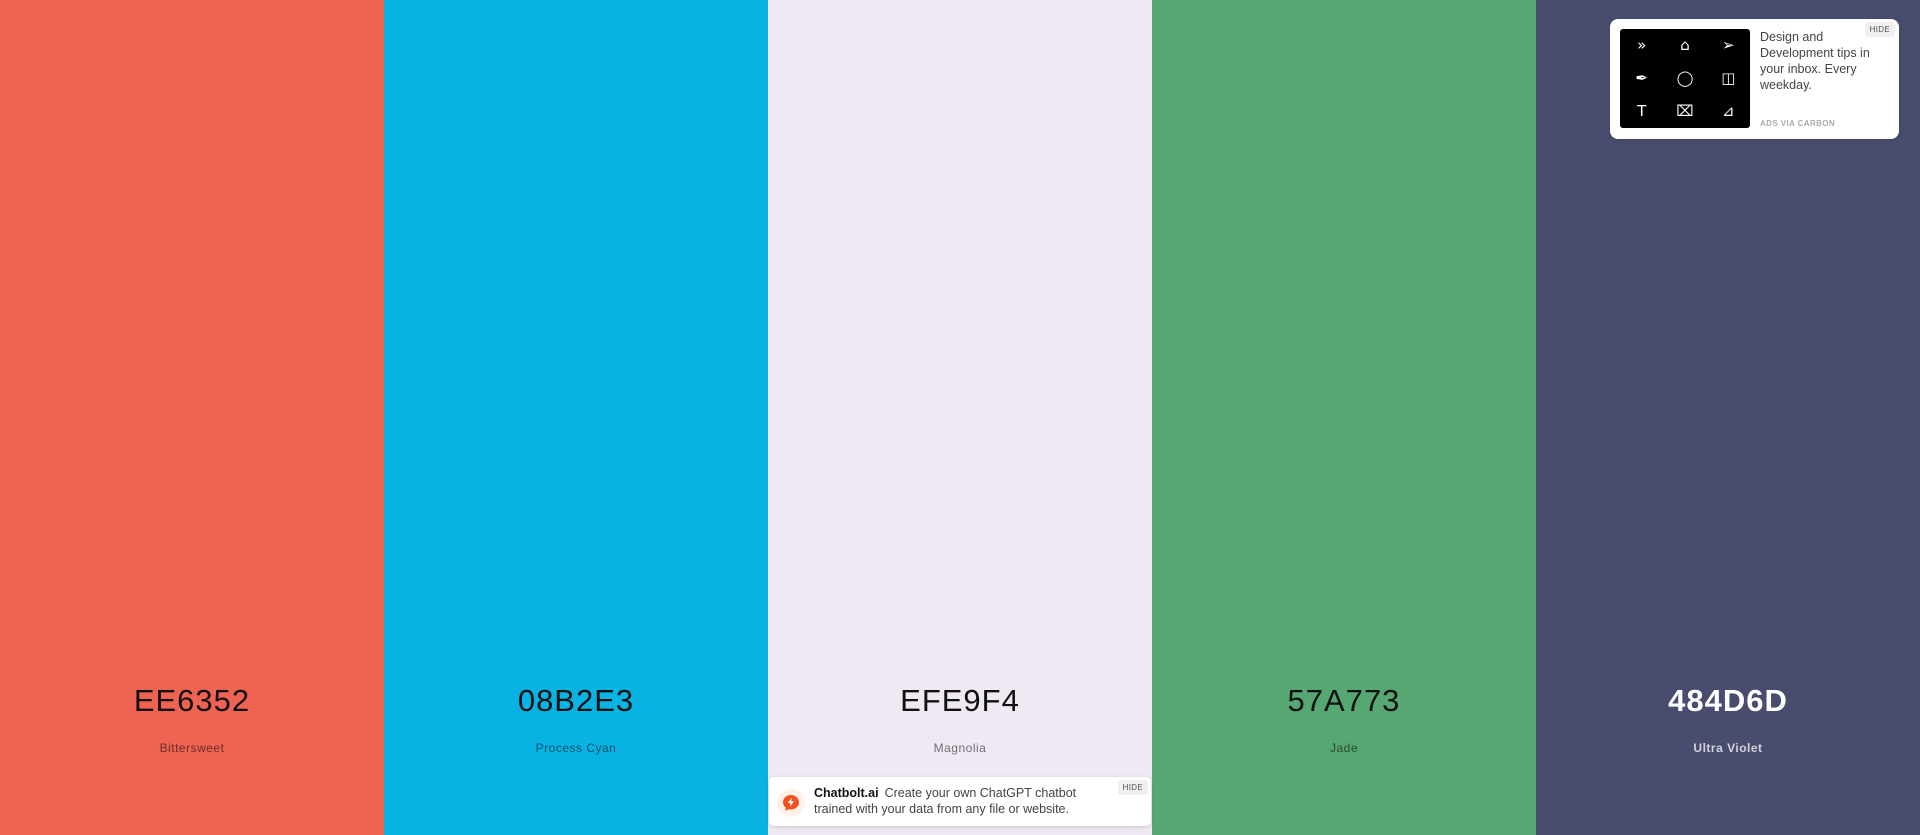  I want to click on hide-carbon-ad-button: HIDE, so click(1879, 29).